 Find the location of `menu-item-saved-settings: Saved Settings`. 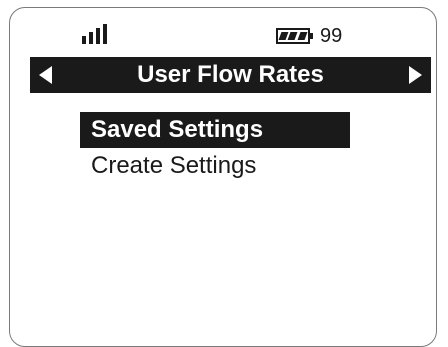

menu-item-saved-settings: Saved Settings is located at coordinates (215, 130).